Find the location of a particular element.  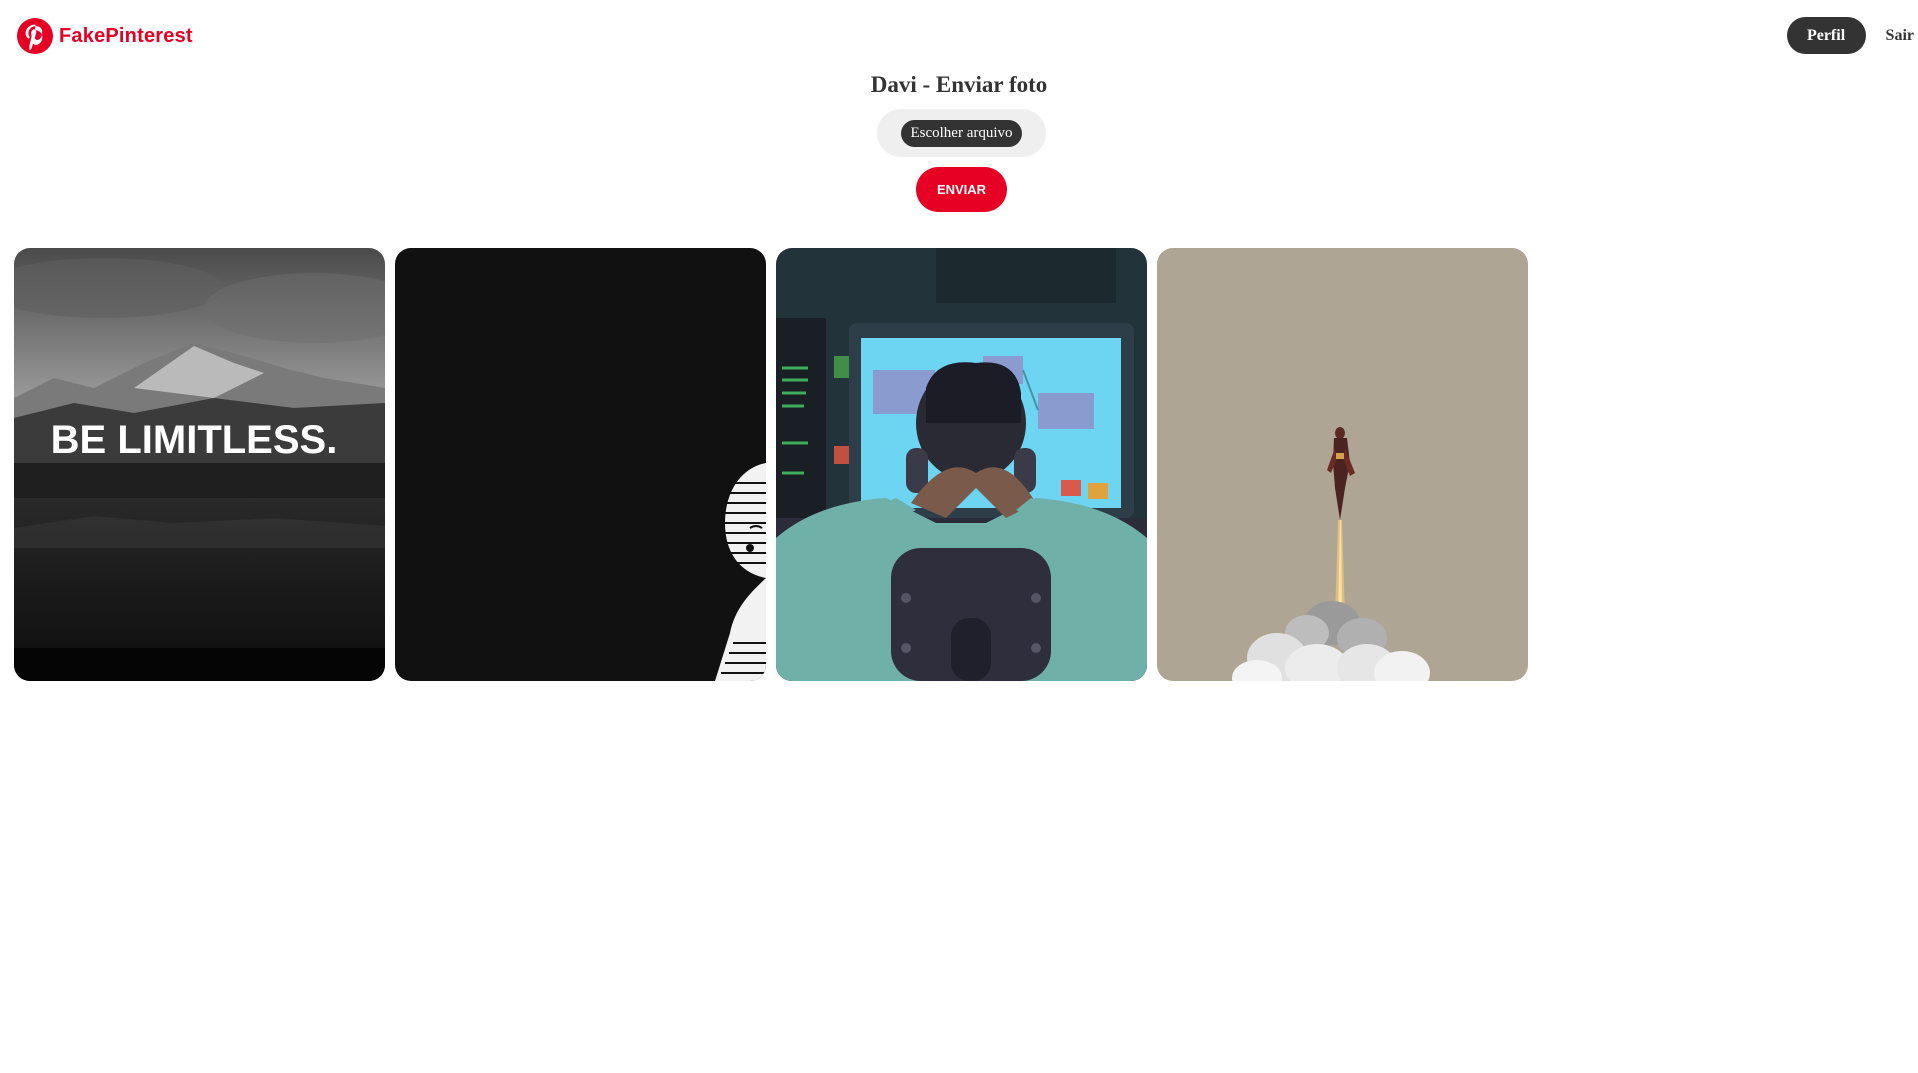

gallery-image-be-limitless: BE LIMITLESS. is located at coordinates (199, 464).